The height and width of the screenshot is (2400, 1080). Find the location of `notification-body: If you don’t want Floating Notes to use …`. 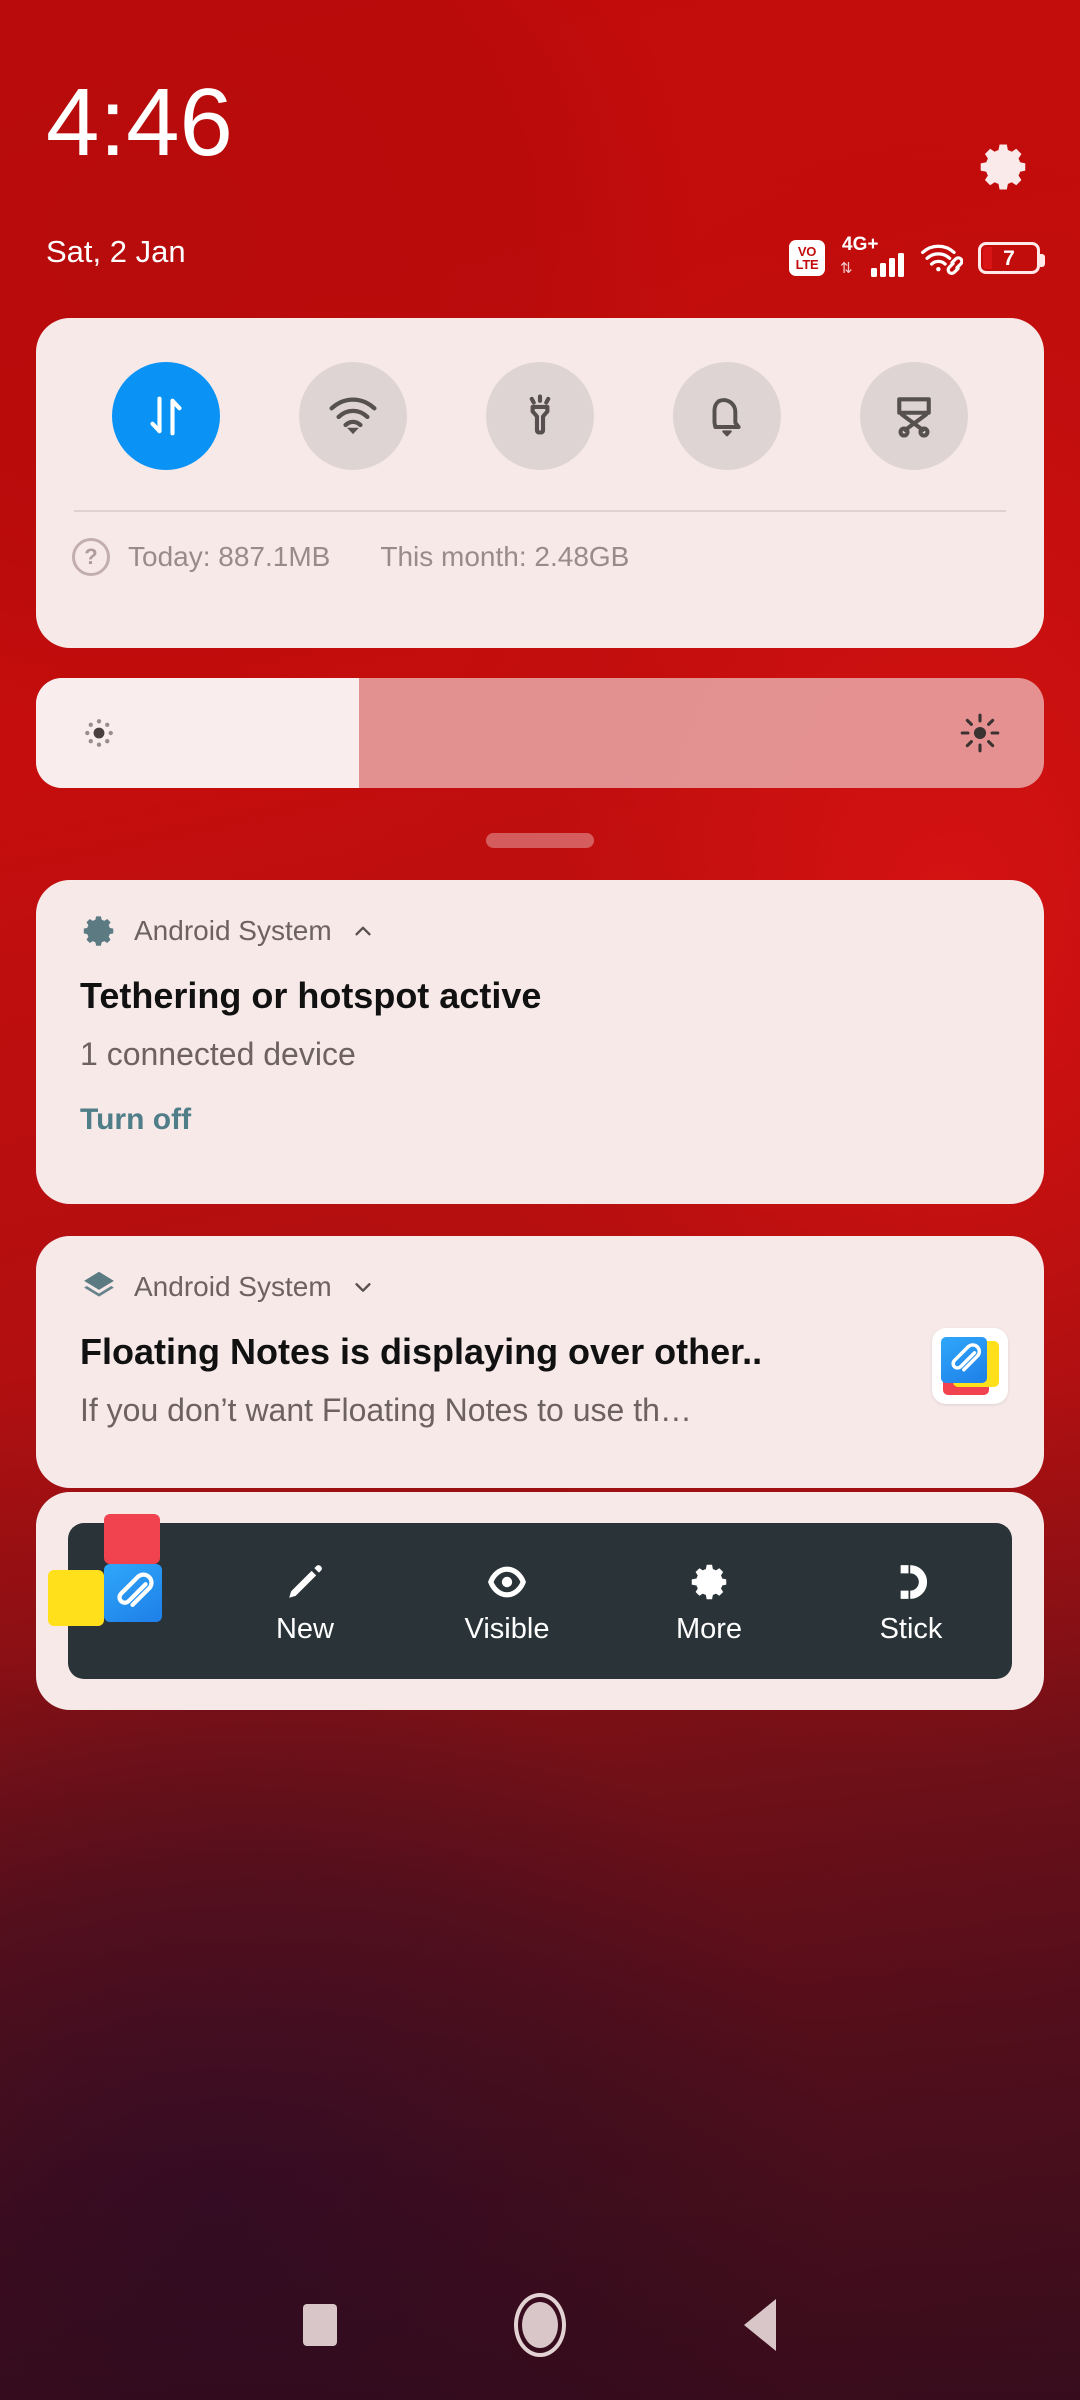

notification-body: If you don’t want Floating Notes to use … is located at coordinates (386, 1410).